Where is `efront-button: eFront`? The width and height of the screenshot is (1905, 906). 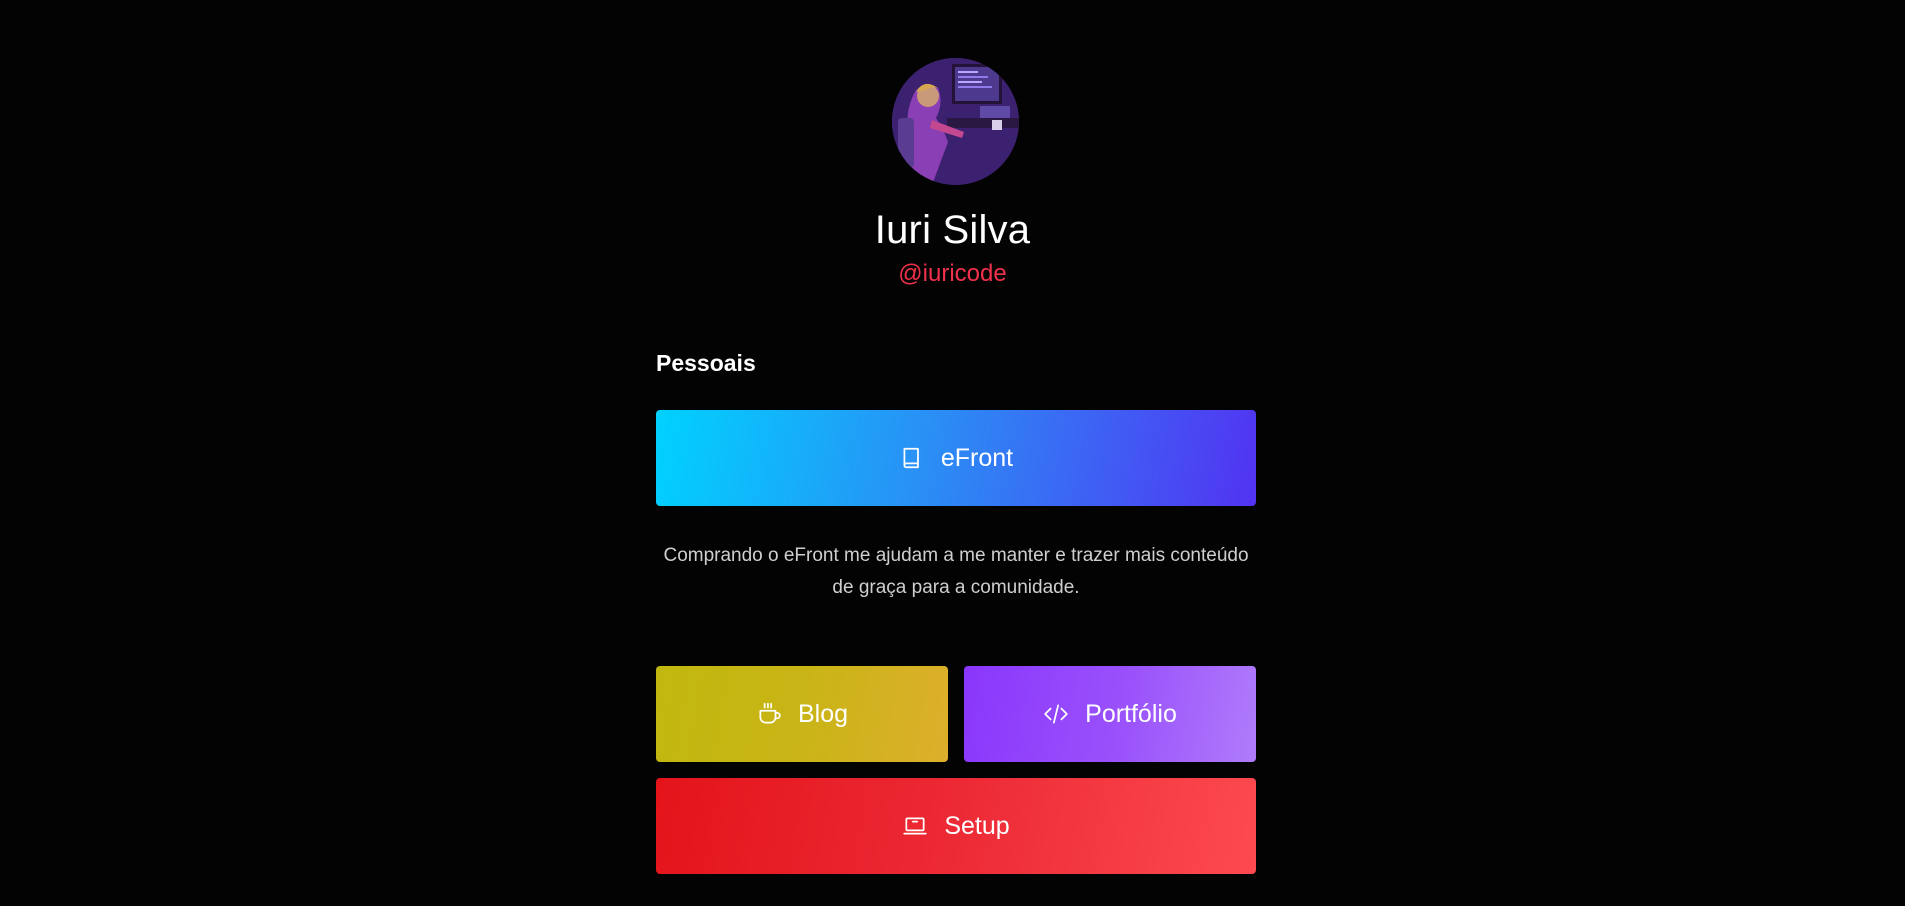
efront-button: eFront is located at coordinates (956, 458).